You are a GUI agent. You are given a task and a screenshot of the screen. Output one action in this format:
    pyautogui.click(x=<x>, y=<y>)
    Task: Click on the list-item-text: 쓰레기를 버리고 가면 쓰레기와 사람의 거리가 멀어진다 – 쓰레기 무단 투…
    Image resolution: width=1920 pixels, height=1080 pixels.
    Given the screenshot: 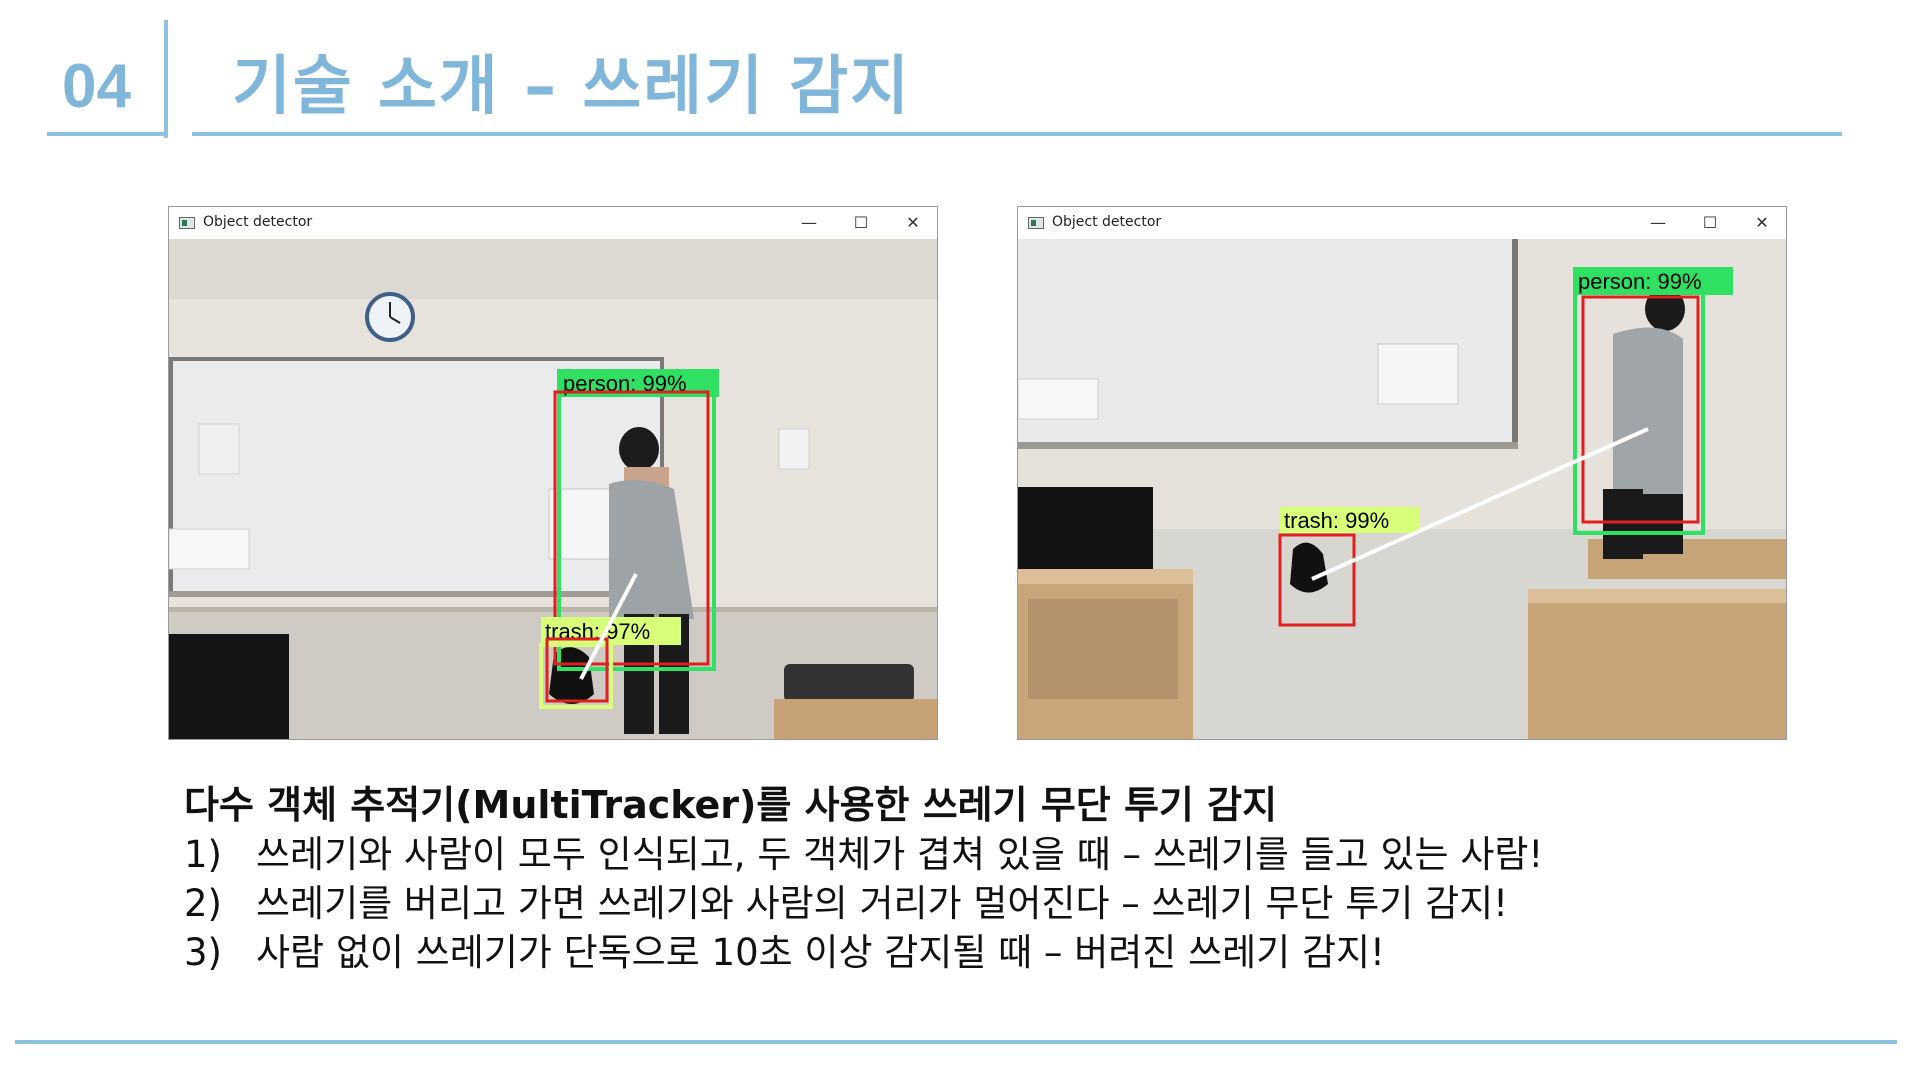 What is the action you would take?
    pyautogui.click(x=882, y=903)
    